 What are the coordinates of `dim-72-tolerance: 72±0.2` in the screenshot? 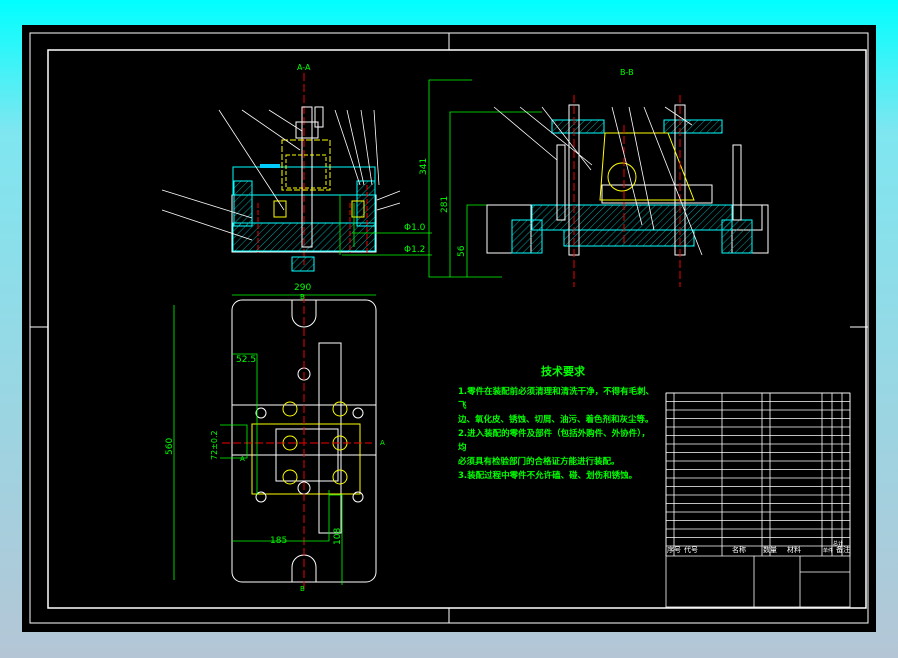 It's located at (214, 445).